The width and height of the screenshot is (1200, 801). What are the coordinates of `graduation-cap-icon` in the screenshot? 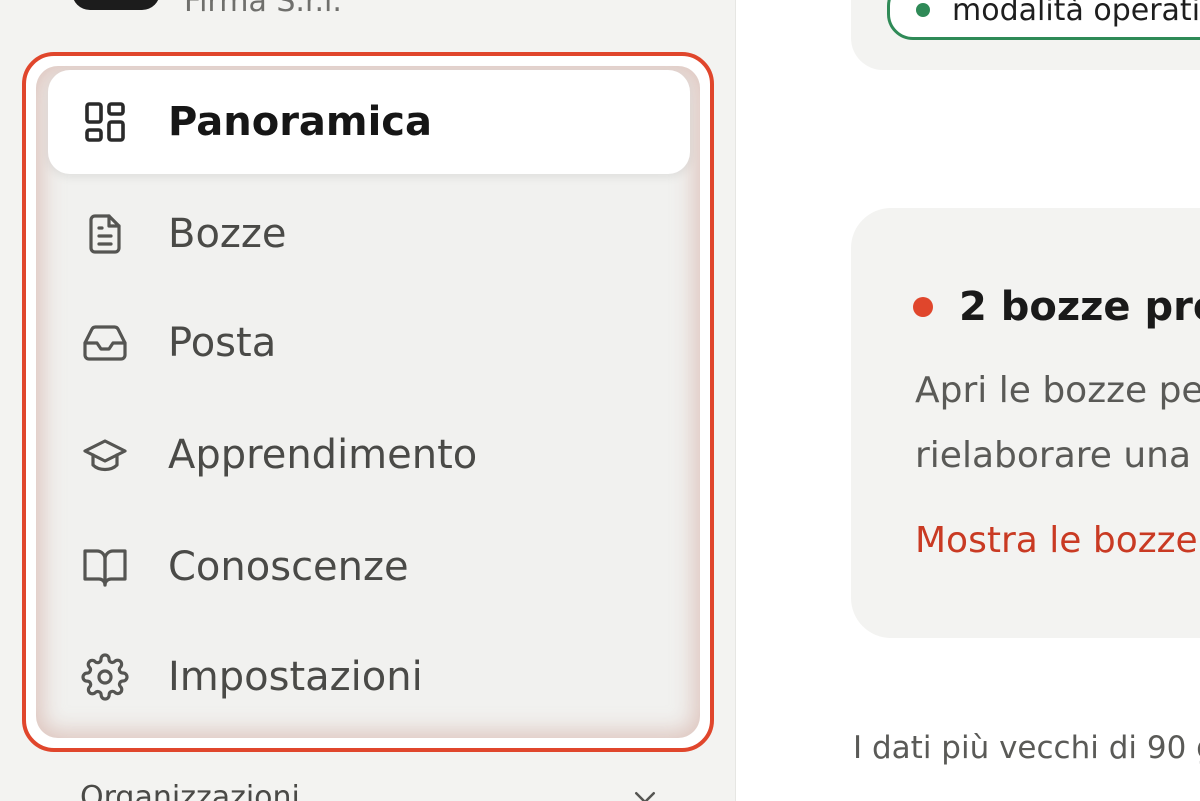 It's located at (105, 455).